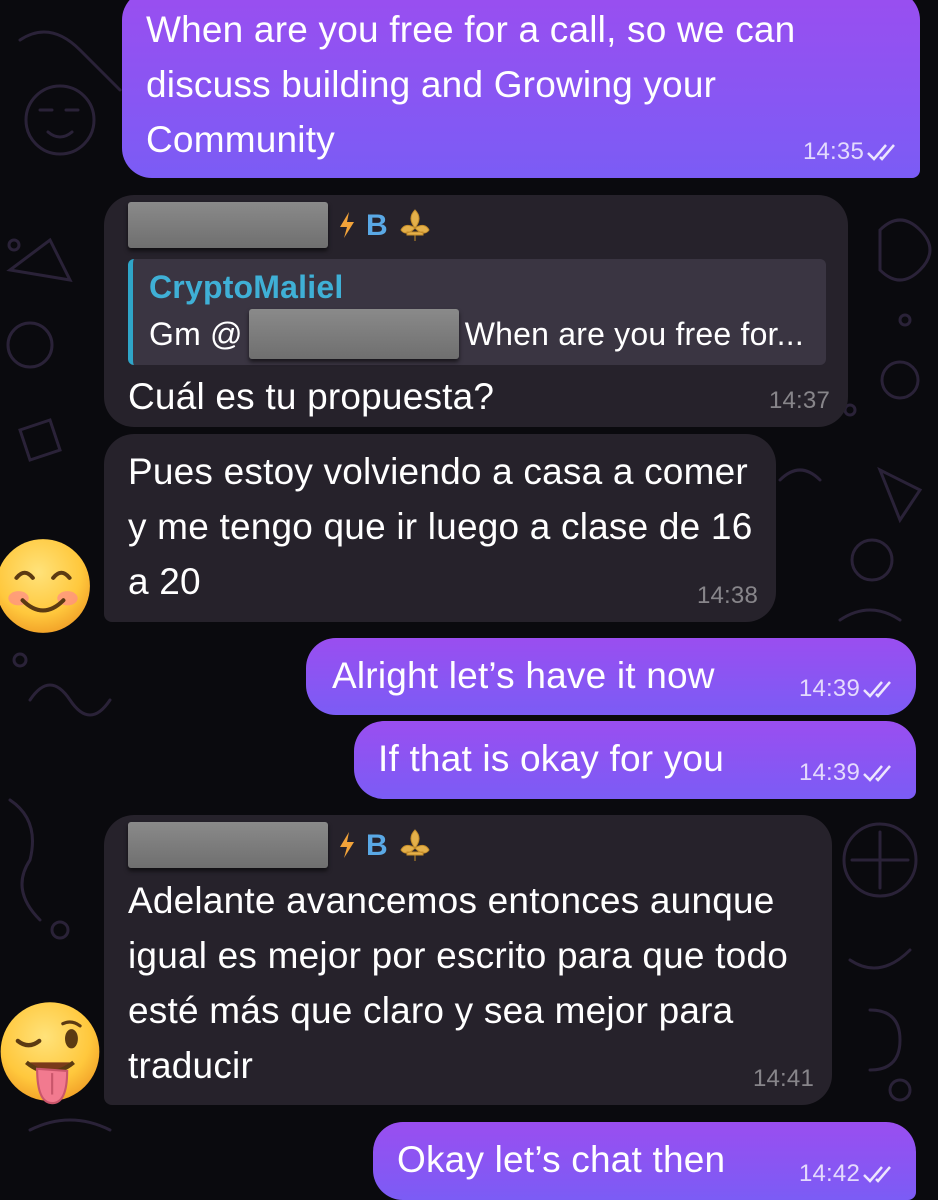  I want to click on message-meta: 14:38, so click(727, 596).